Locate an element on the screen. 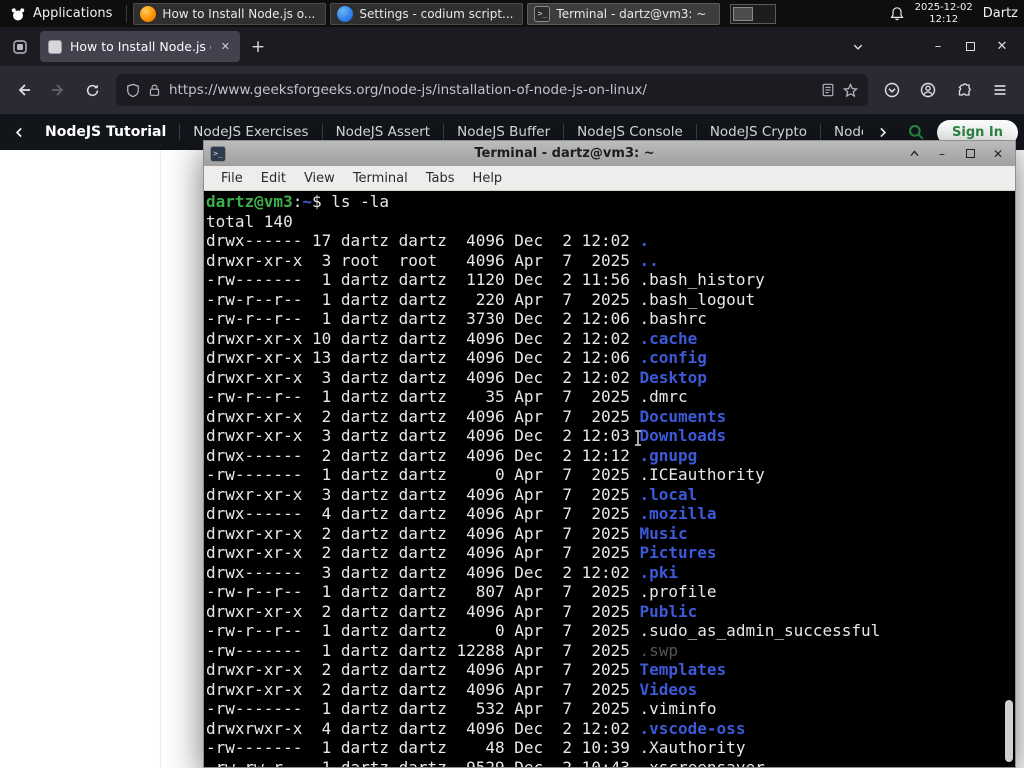  terminal-scrollbar-thumb is located at coordinates (1009, 731).